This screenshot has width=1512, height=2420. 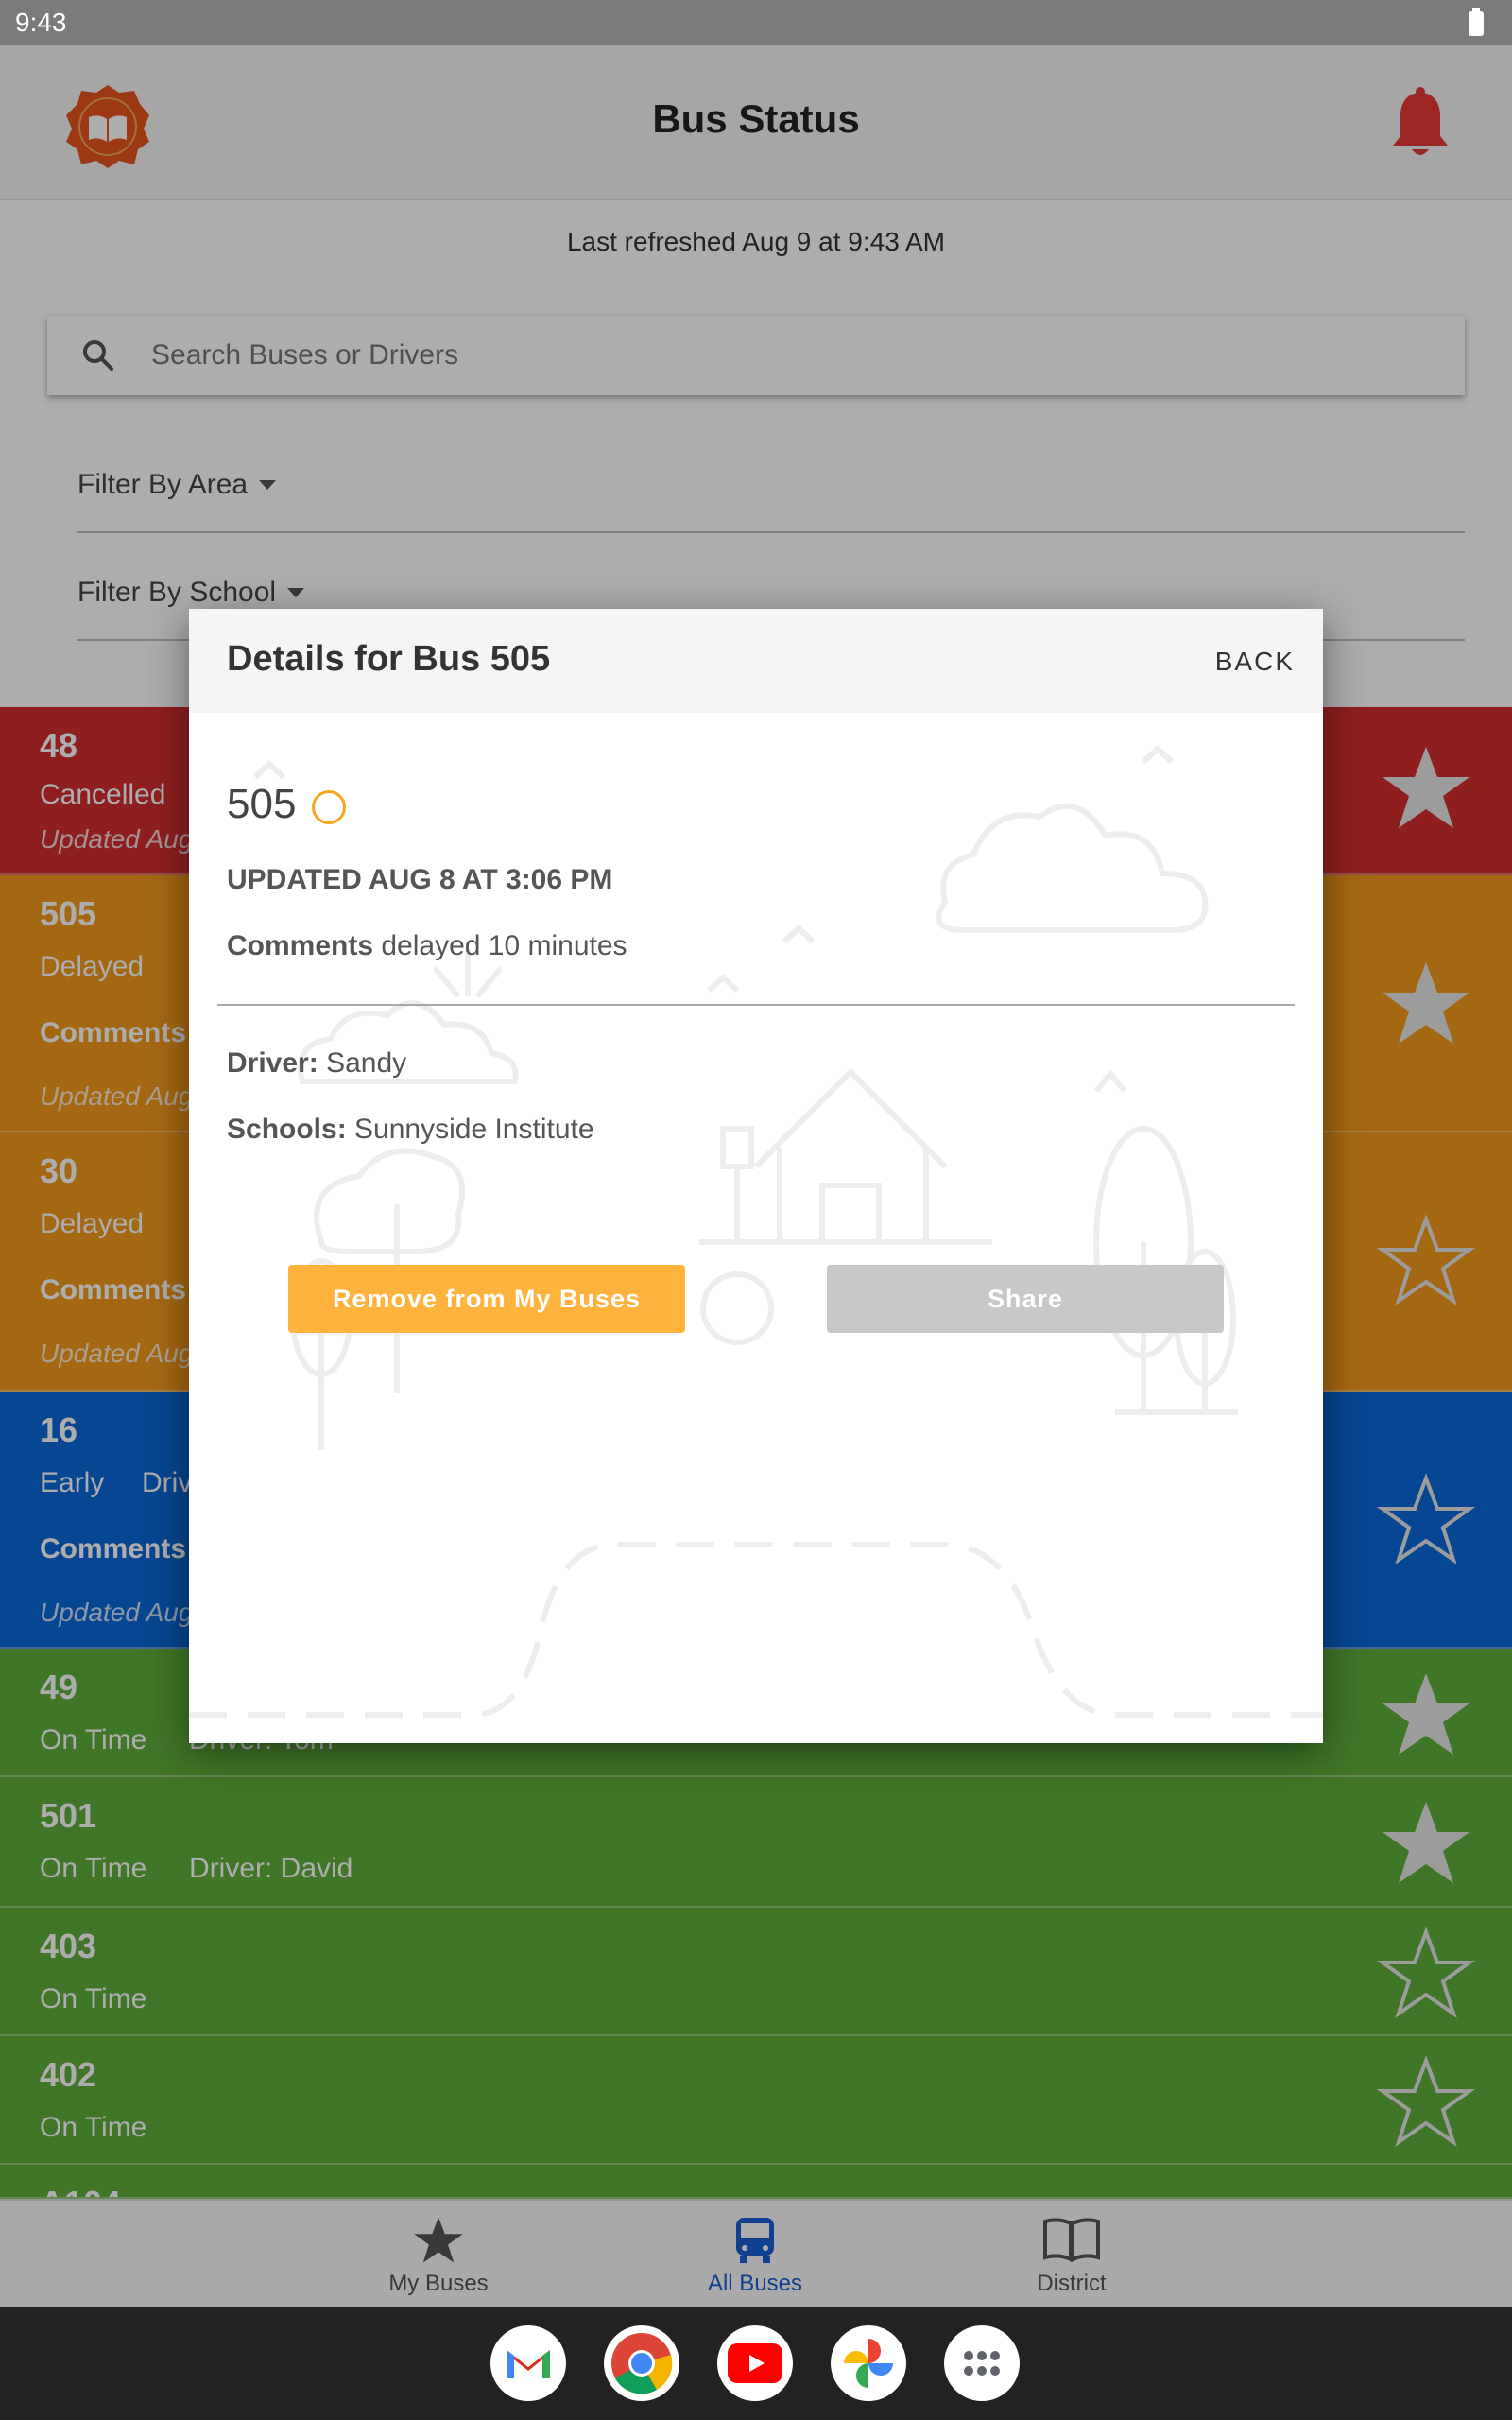 What do you see at coordinates (756, 661) in the screenshot?
I see `dialog-header: Details for Bus 505 BACK` at bounding box center [756, 661].